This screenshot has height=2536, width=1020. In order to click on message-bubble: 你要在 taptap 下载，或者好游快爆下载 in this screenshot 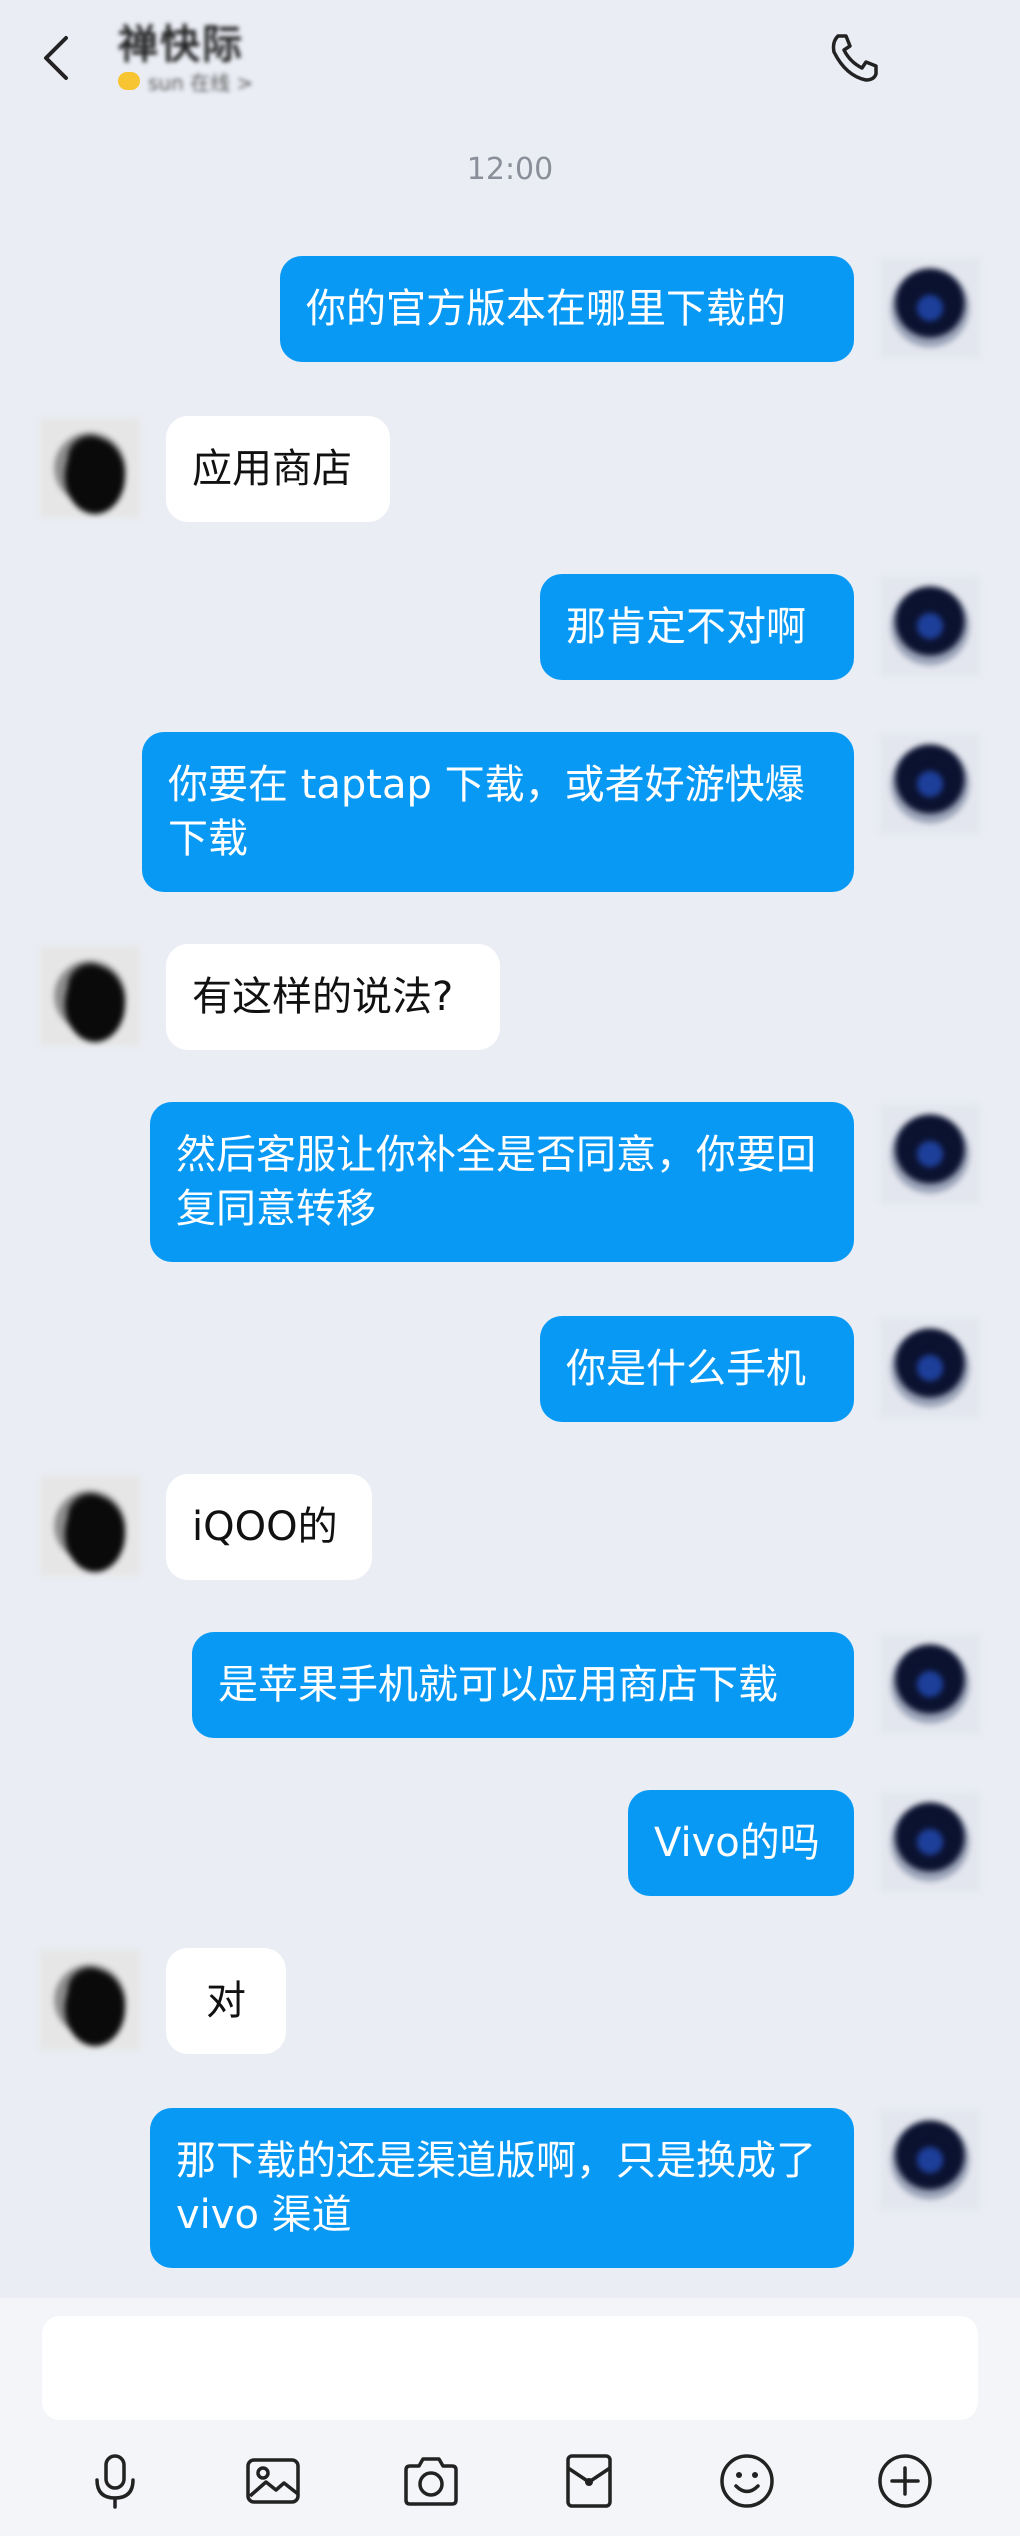, I will do `click(498, 812)`.